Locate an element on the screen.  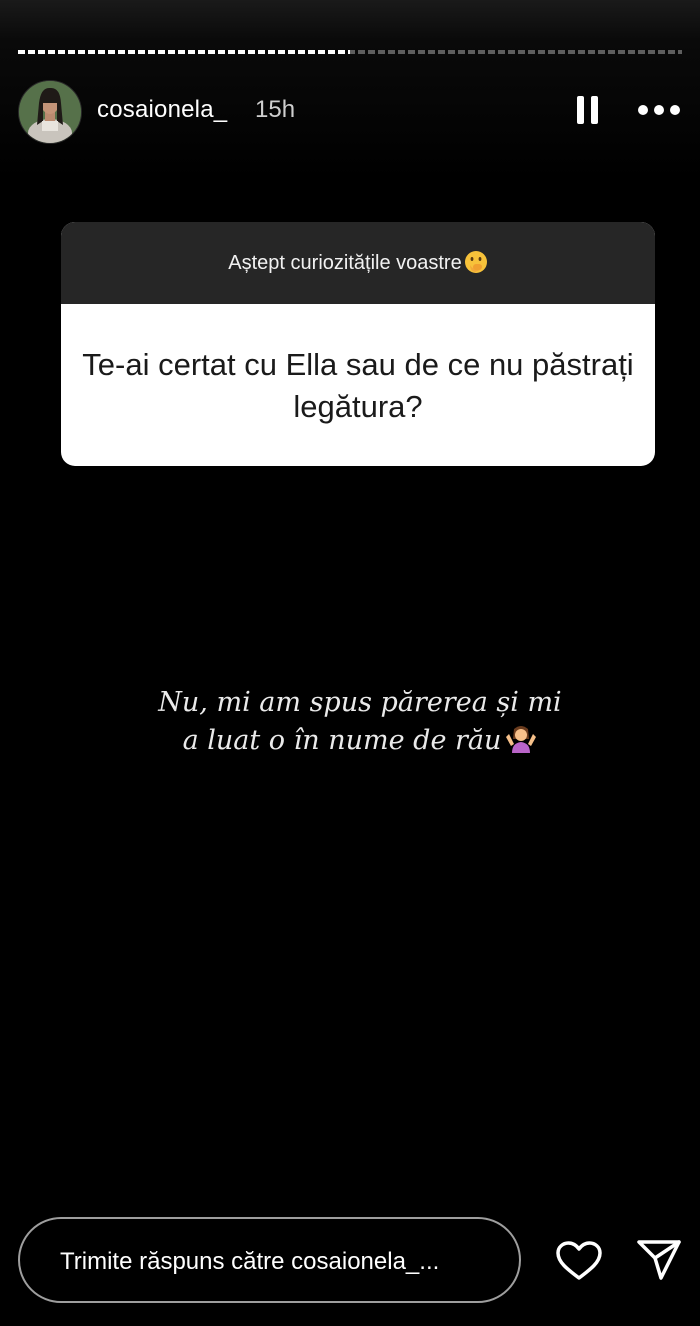
pause-button is located at coordinates (588, 110).